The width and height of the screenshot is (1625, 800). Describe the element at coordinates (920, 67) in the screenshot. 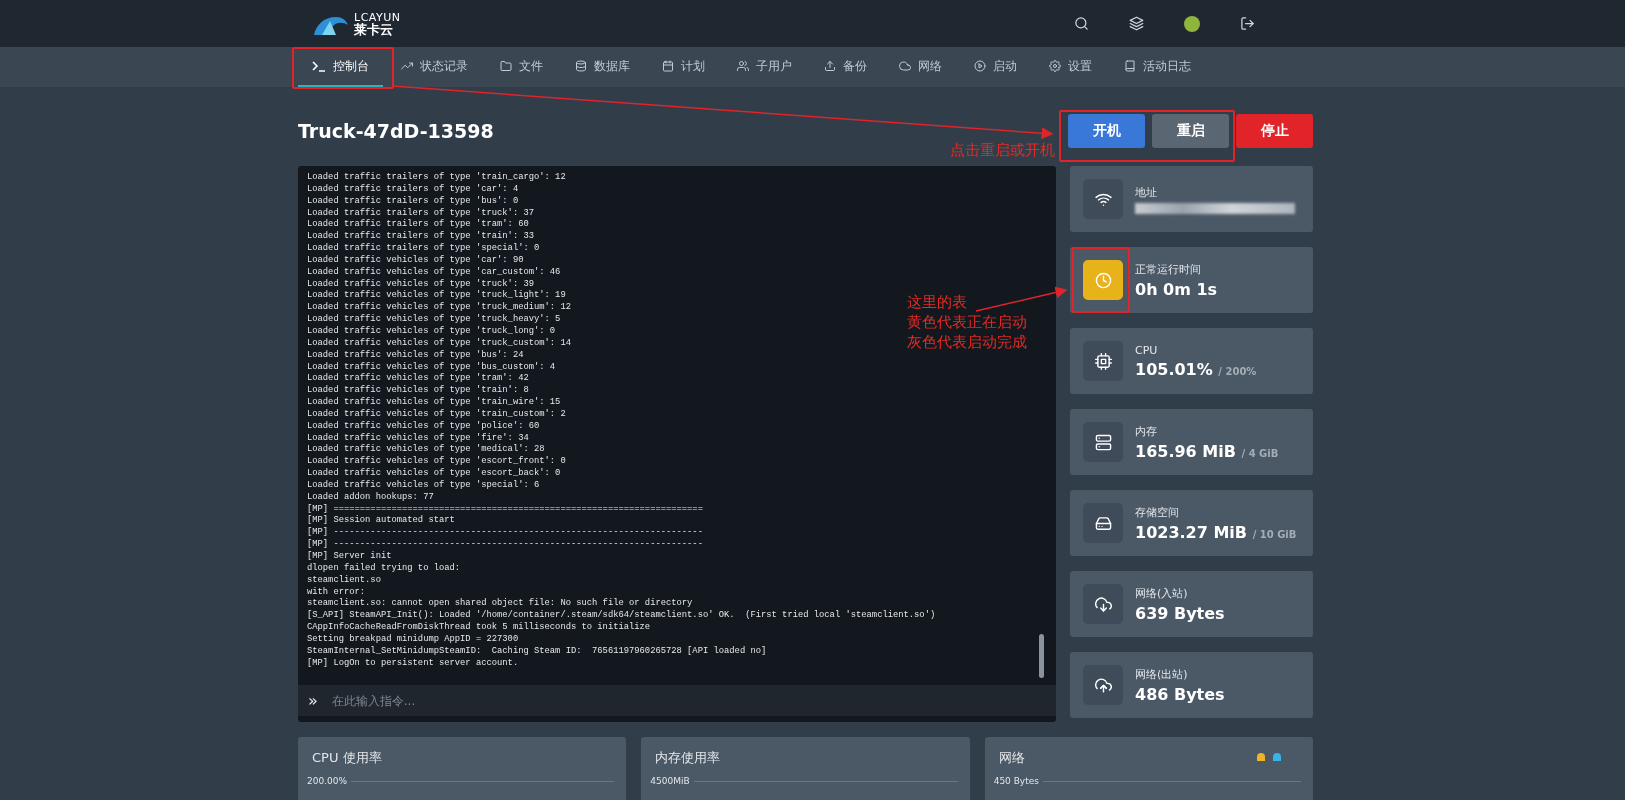

I see `nav-tab: 网络` at that location.